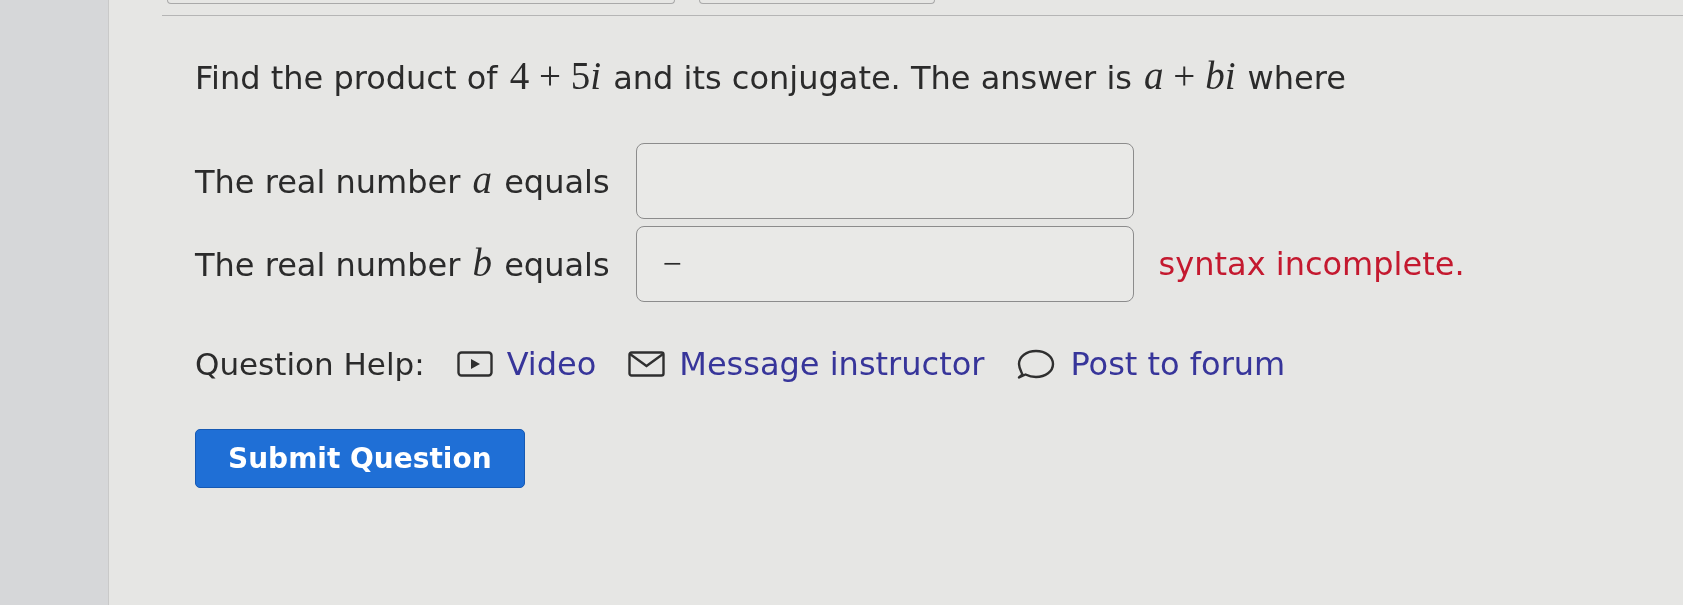  Describe the element at coordinates (647, 364) in the screenshot. I see `envelope-icon` at that location.